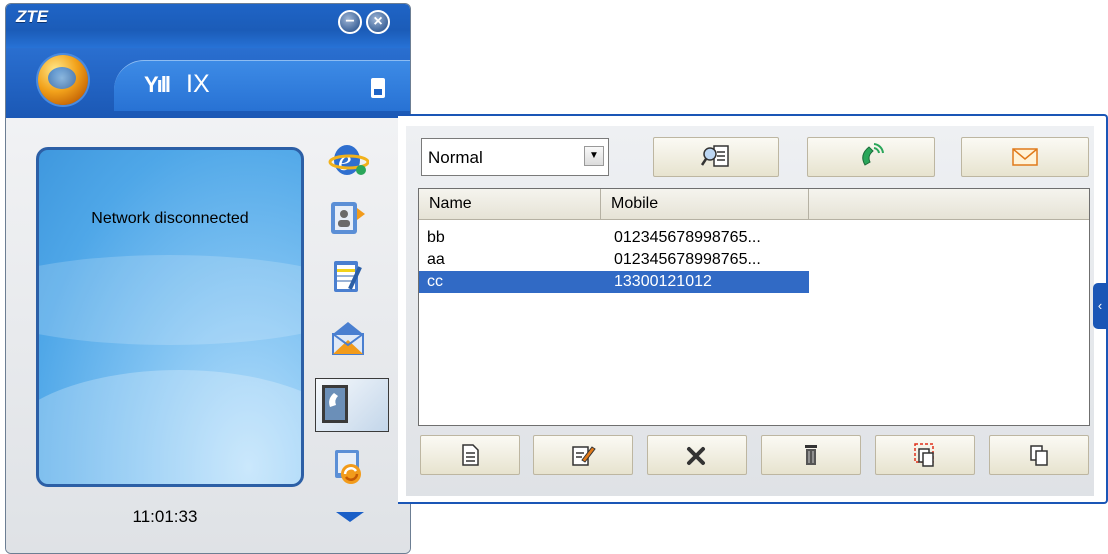 The width and height of the screenshot is (1108, 554). I want to click on svg-text: e, so click(344, 160).